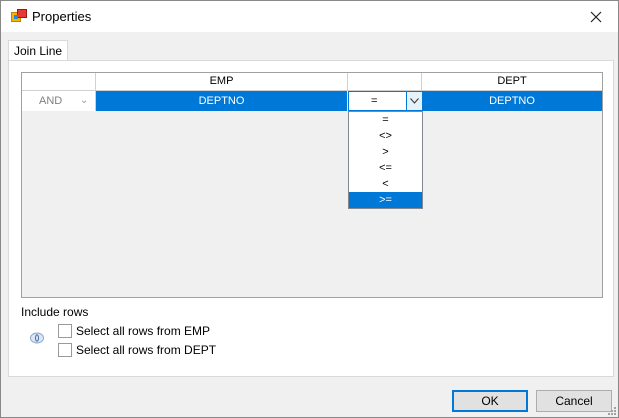 The width and height of the screenshot is (619, 418). Describe the element at coordinates (65, 331) in the screenshot. I see `select-all-emp-checkbox` at that location.